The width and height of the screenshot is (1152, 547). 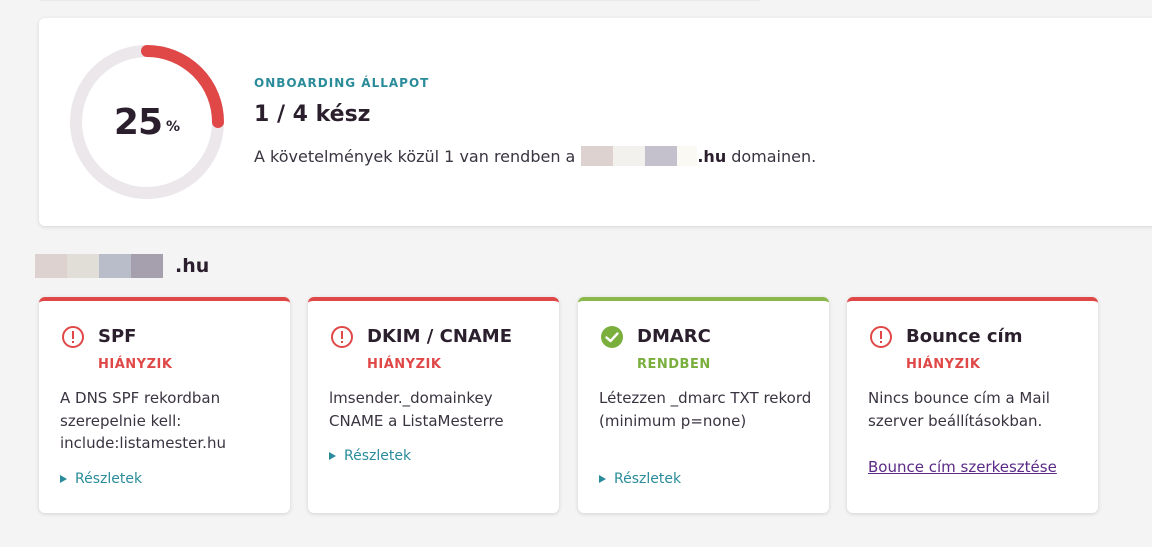 What do you see at coordinates (342, 83) in the screenshot?
I see `onboarding-eyebrow: ONBOARDING ÁLLAPOT` at bounding box center [342, 83].